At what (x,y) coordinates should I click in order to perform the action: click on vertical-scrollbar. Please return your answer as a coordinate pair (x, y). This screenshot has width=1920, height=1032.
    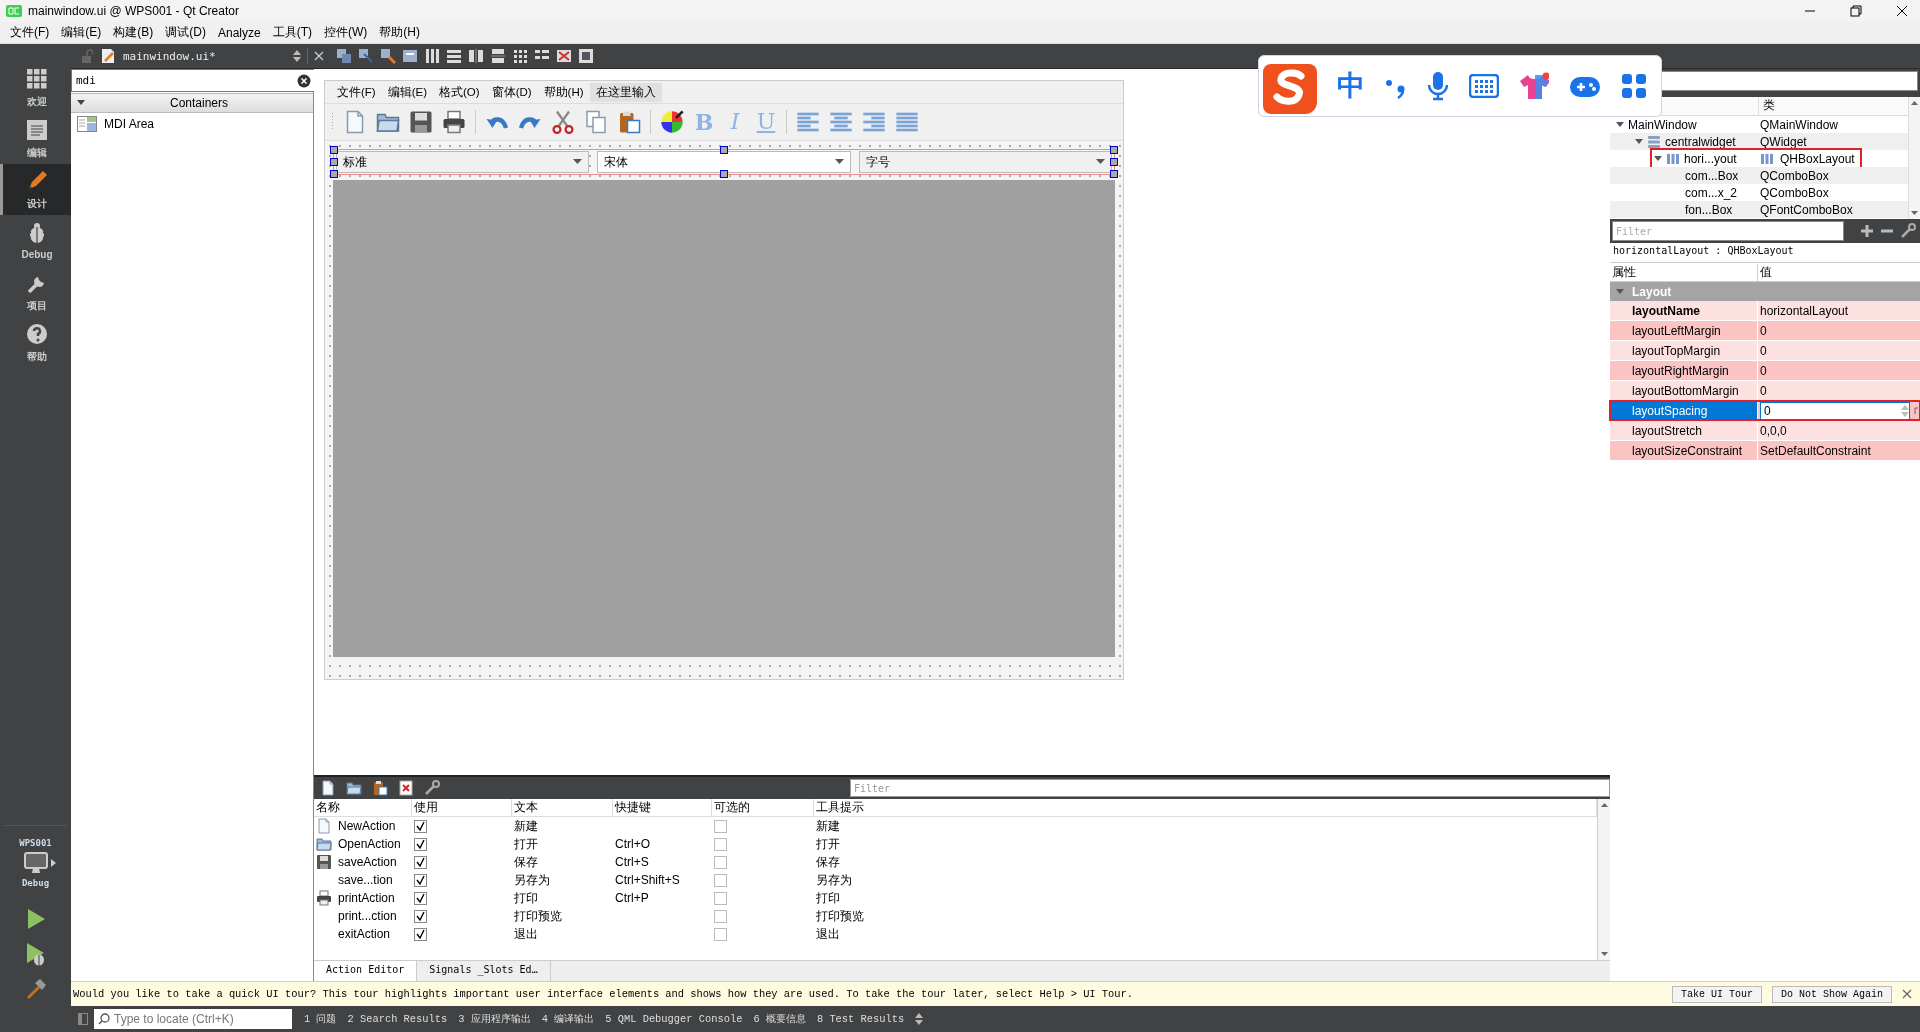
    Looking at the image, I should click on (1914, 158).